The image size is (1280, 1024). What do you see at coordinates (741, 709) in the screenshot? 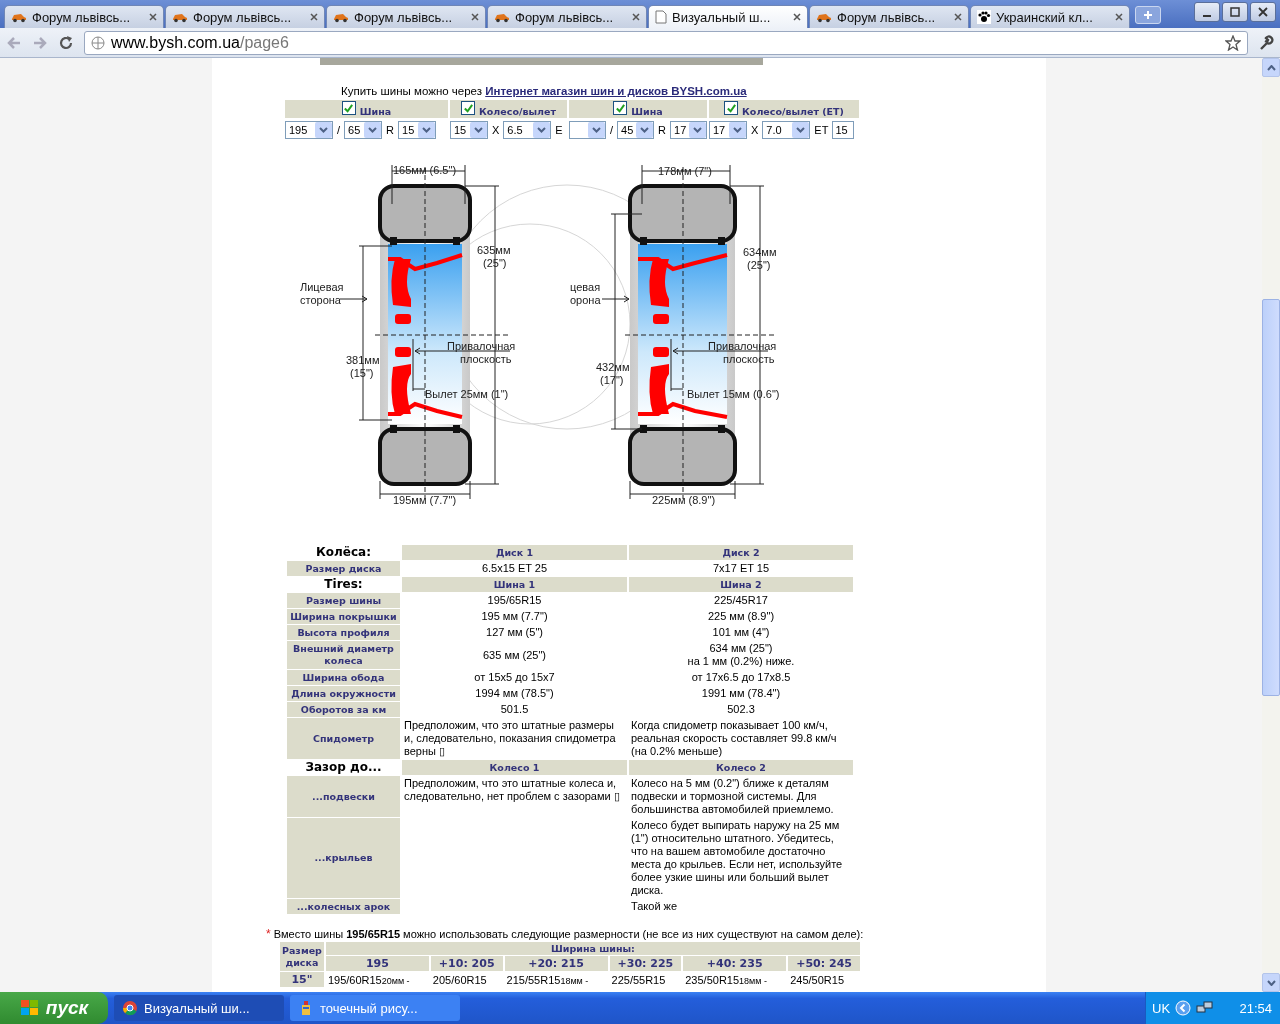
I see `table-cell-text: 502.3` at bounding box center [741, 709].